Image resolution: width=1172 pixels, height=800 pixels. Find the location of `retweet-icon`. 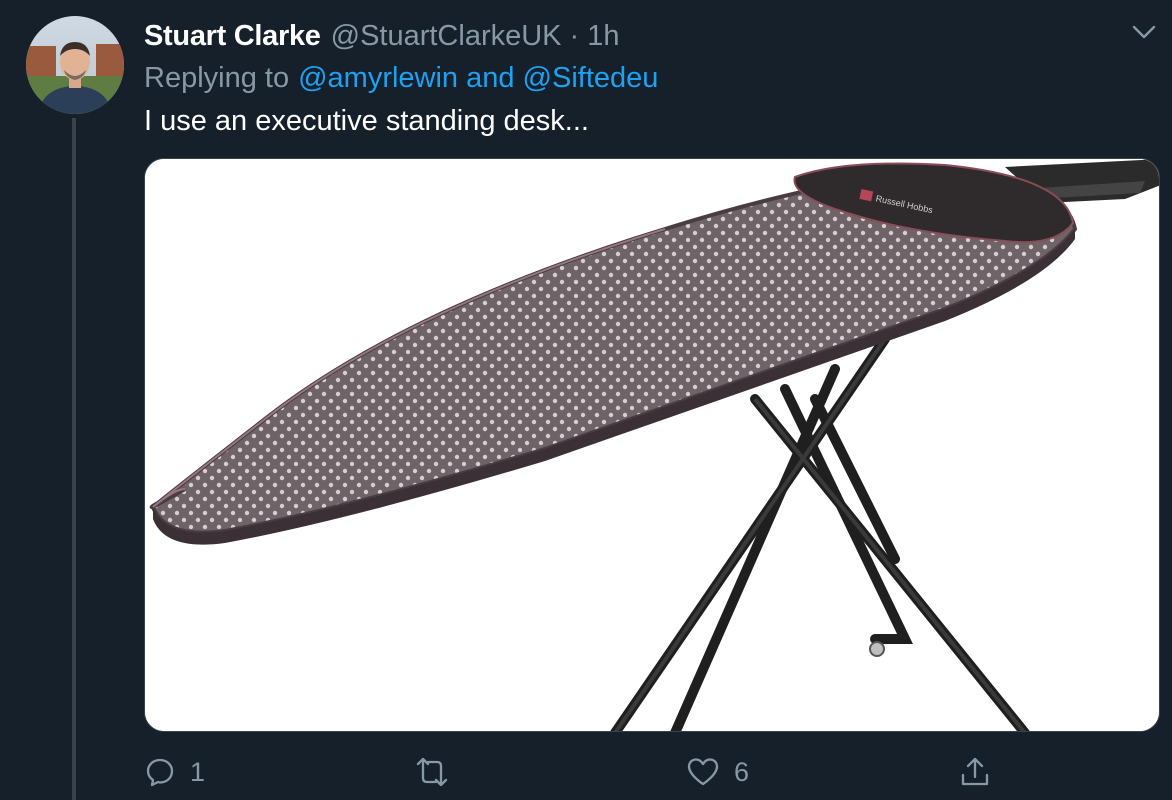

retweet-icon is located at coordinates (432, 772).